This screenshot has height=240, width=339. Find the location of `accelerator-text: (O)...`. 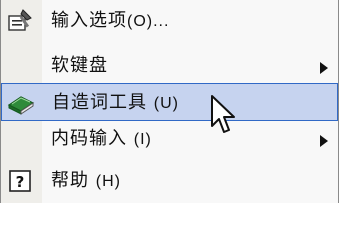

accelerator-text: (O)... is located at coordinates (148, 21).